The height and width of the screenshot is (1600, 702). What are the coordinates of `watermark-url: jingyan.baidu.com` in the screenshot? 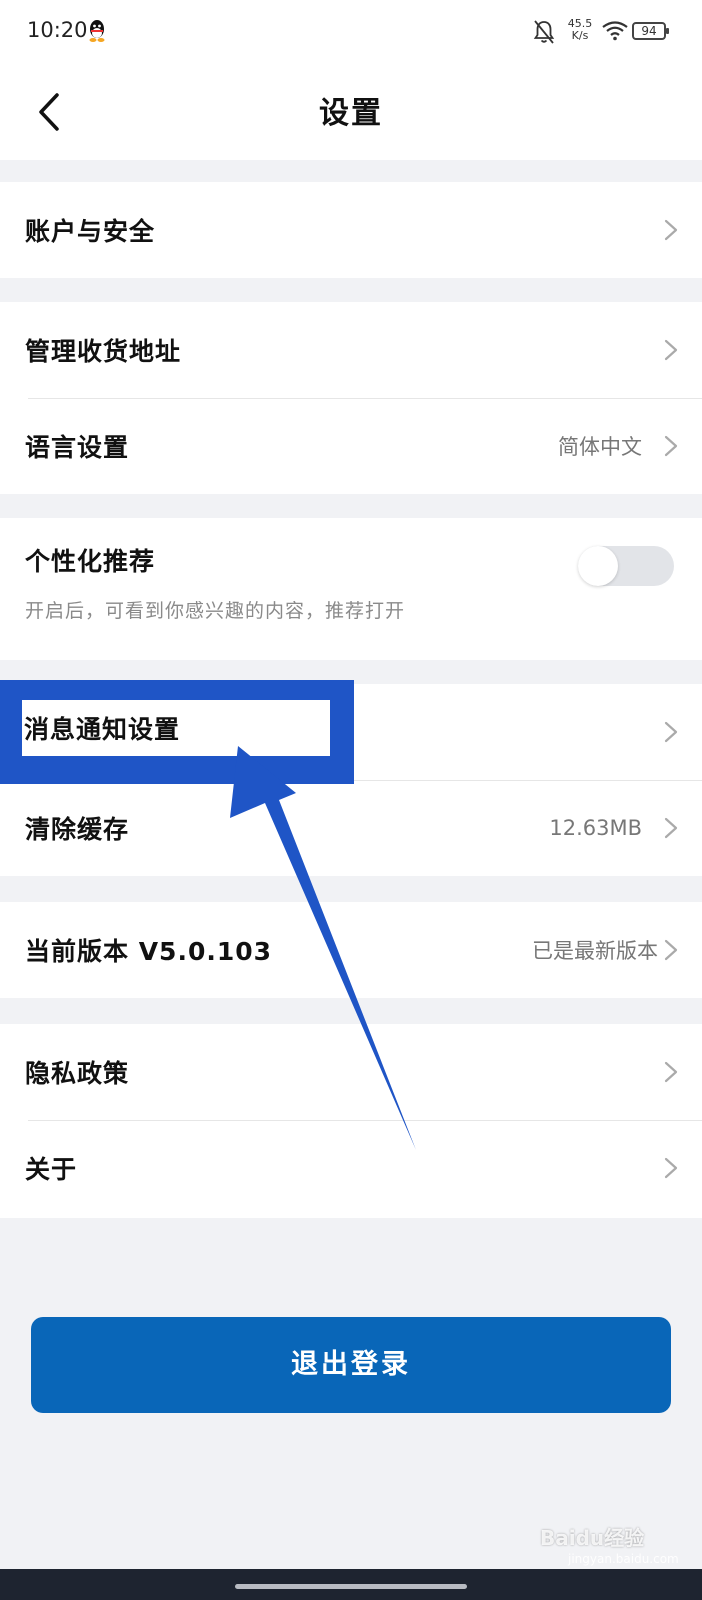 It's located at (623, 1559).